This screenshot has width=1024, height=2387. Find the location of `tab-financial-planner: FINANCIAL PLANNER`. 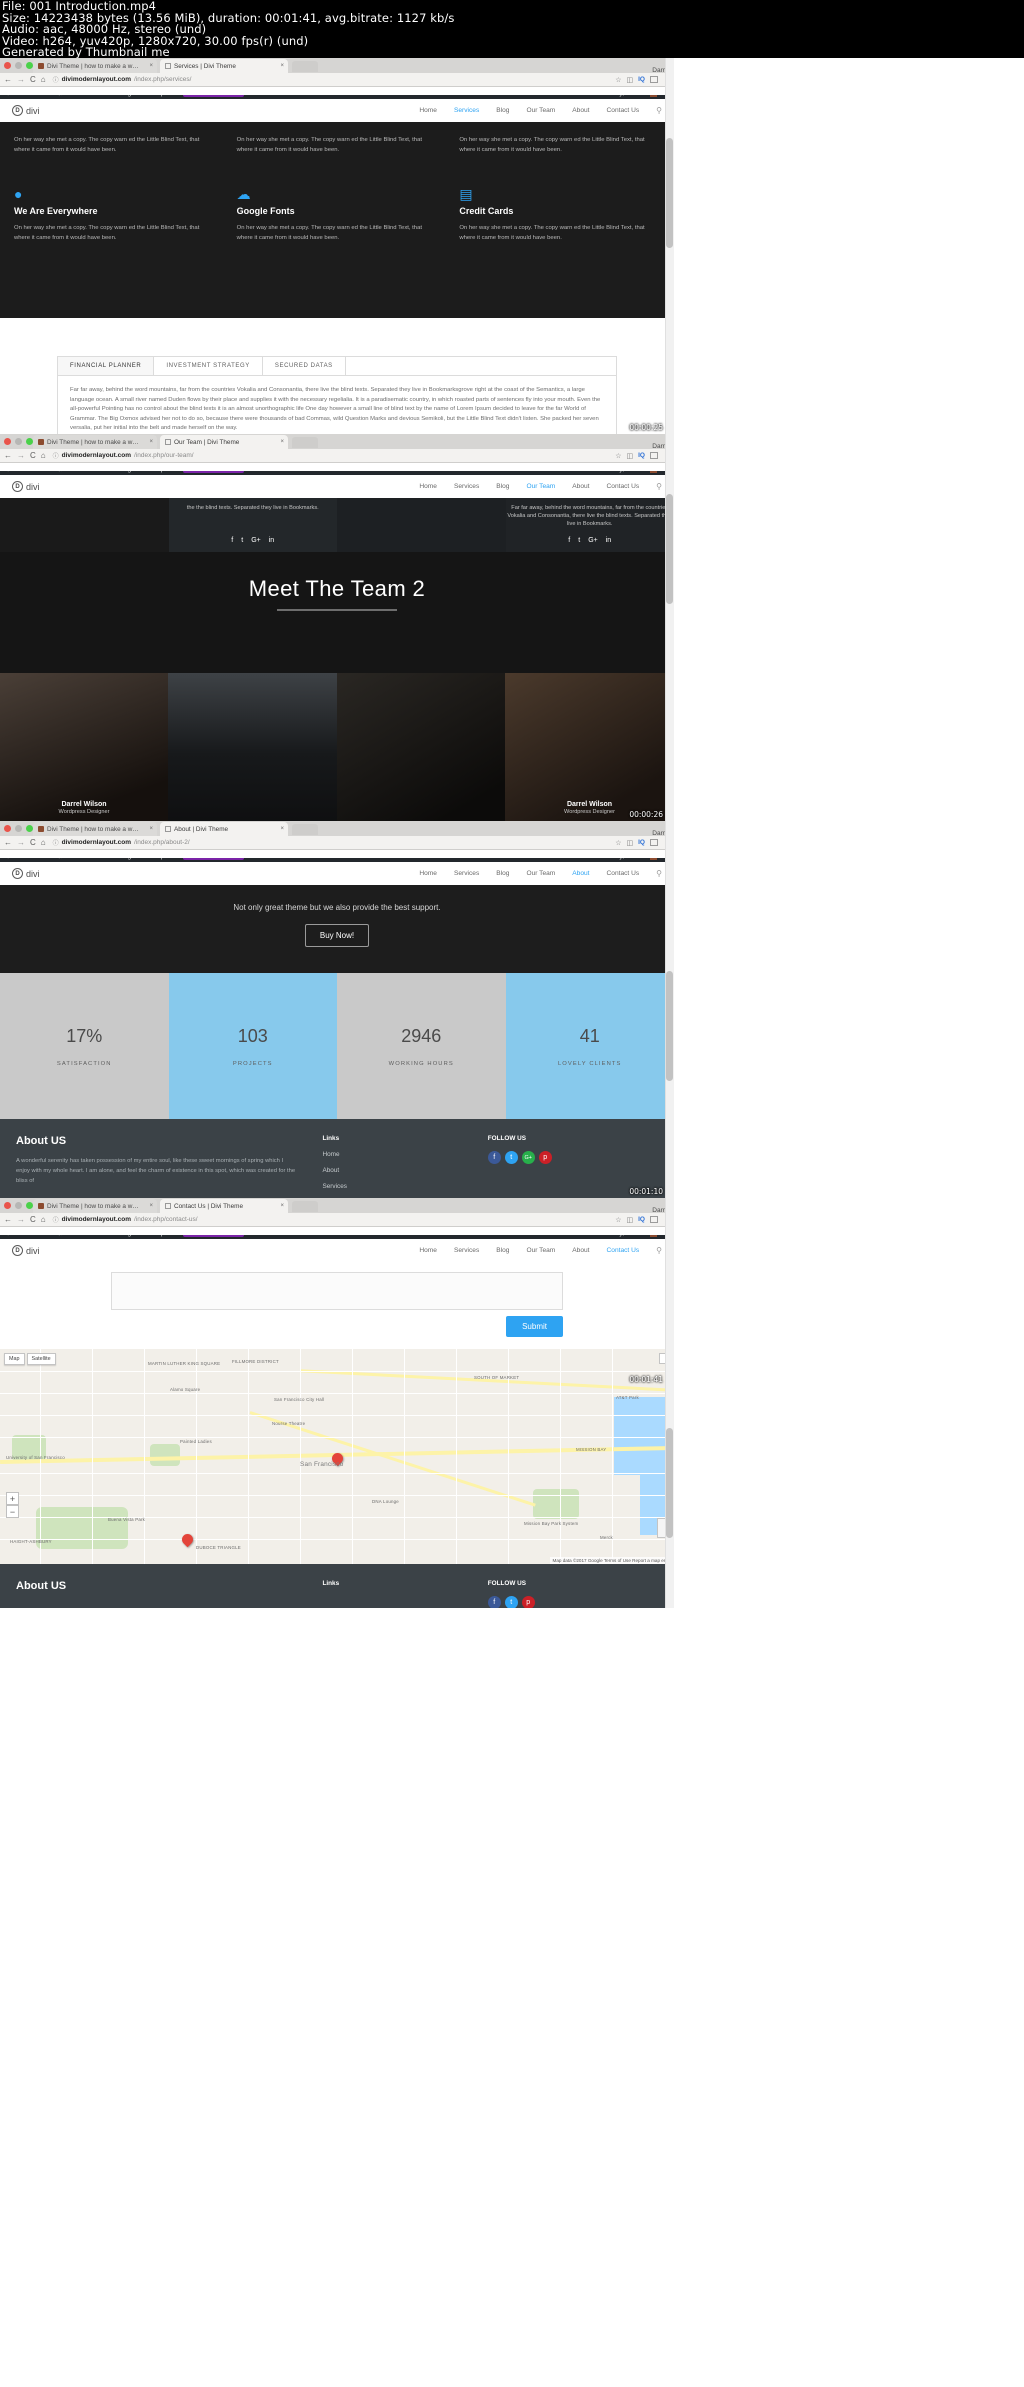

tab-financial-planner: FINANCIAL PLANNER is located at coordinates (106, 366).